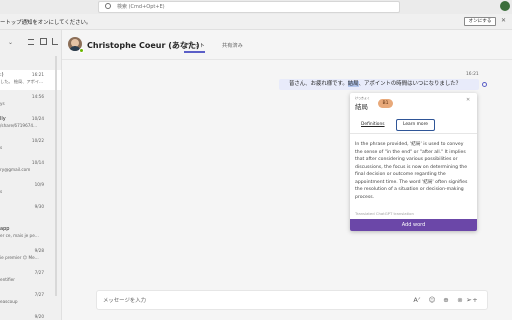  I want to click on chat-time: 10/22, so click(37, 140).